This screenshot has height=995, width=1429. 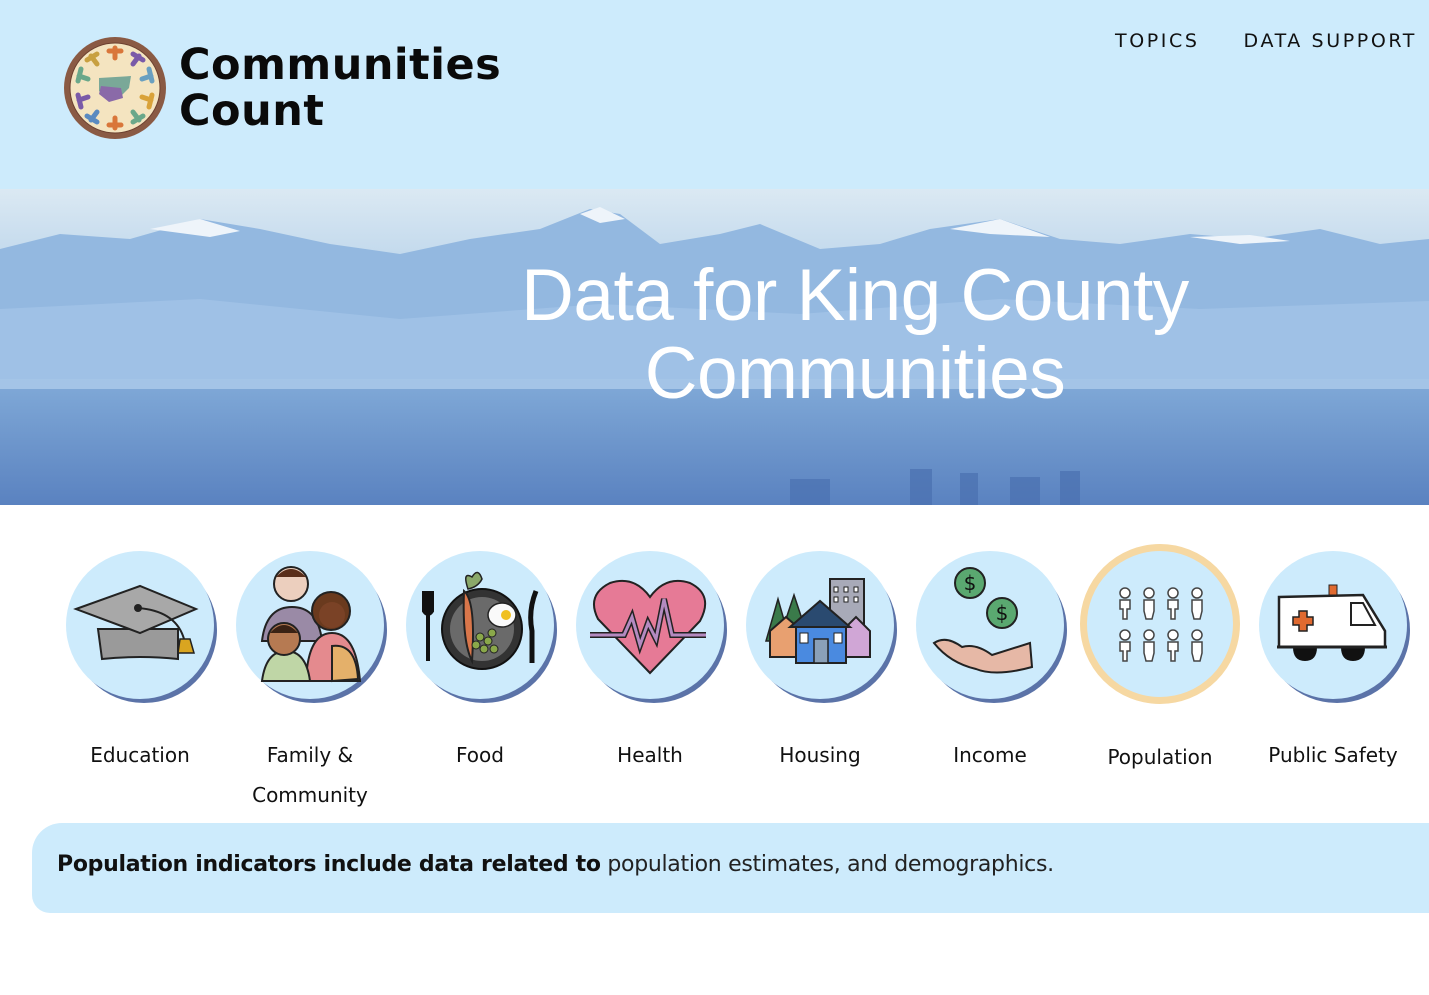 I want to click on family-icon, so click(x=311, y=624).